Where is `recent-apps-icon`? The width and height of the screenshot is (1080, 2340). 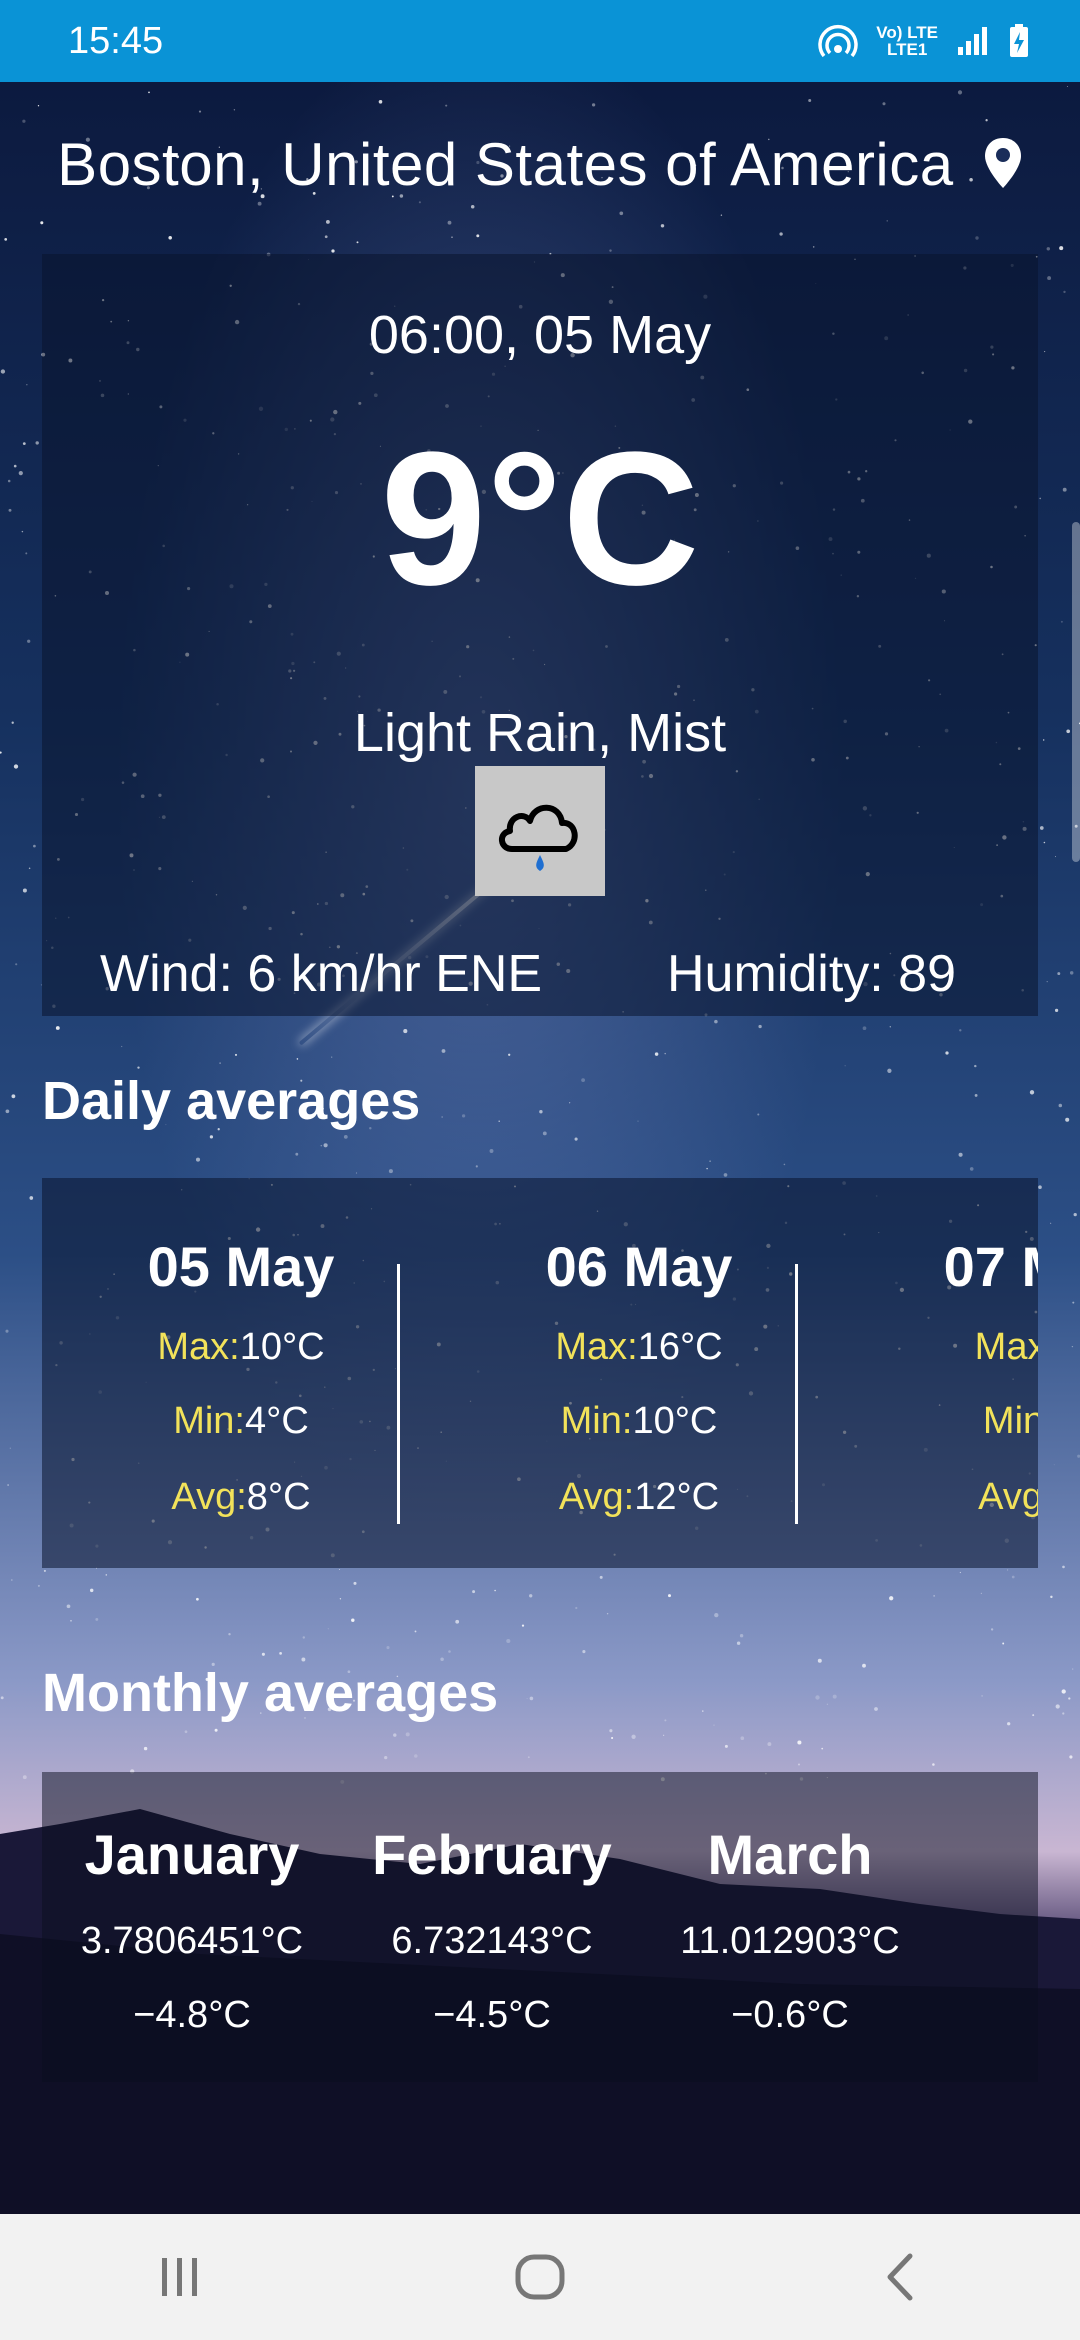 recent-apps-icon is located at coordinates (179, 2277).